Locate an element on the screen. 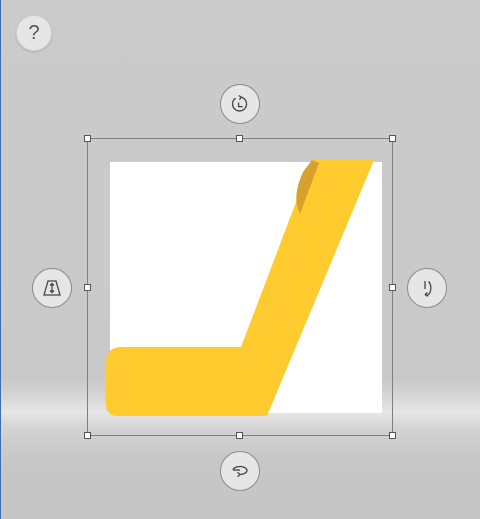 The image size is (480, 519). perspective-button is located at coordinates (52, 288).